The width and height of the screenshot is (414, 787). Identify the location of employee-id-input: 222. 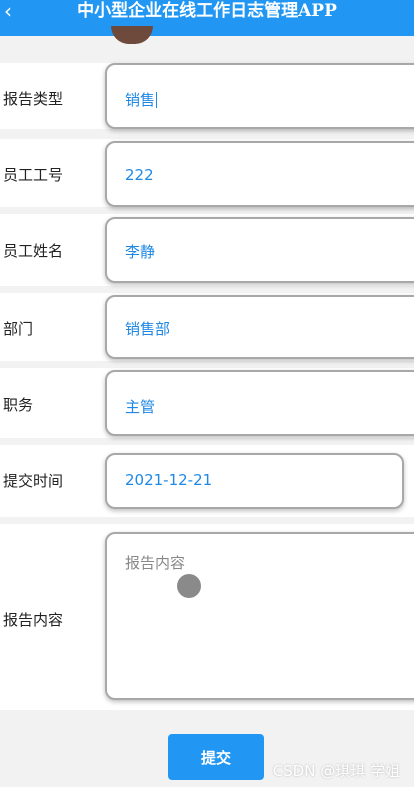
(259, 174).